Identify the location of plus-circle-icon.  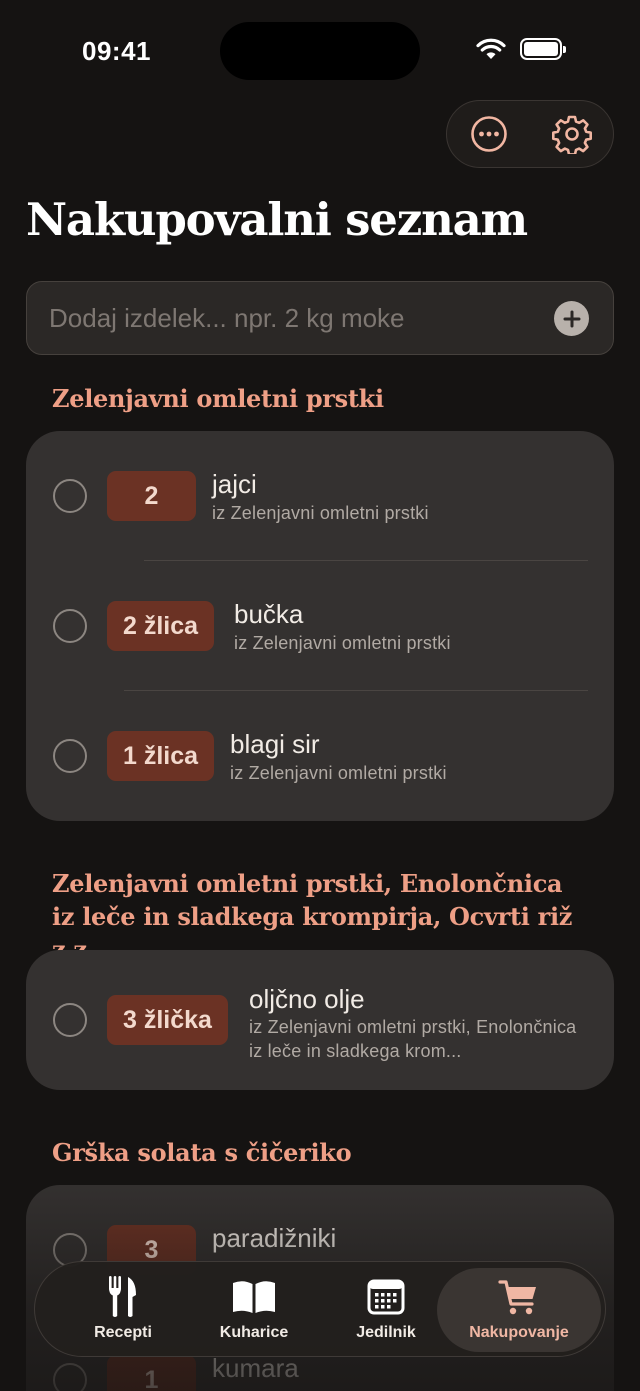
(571, 318).